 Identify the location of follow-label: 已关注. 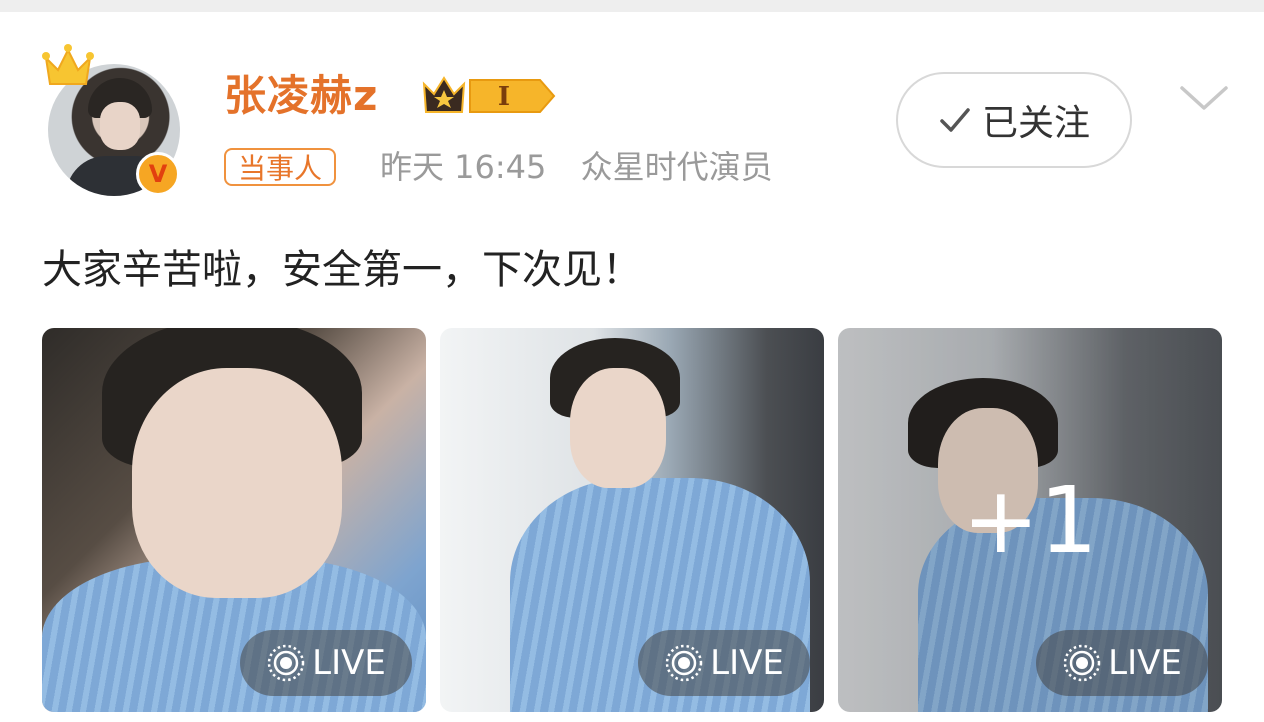
(1035, 123).